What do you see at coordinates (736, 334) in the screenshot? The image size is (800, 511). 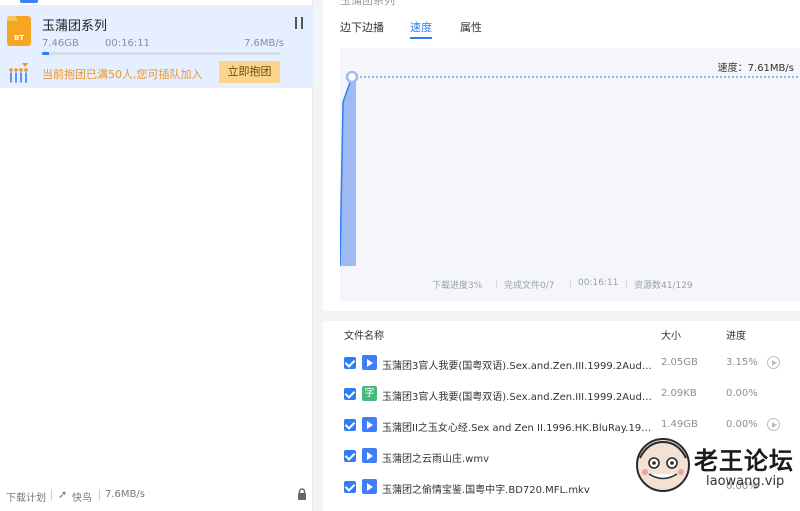 I see `column-header-progress: 进度` at bounding box center [736, 334].